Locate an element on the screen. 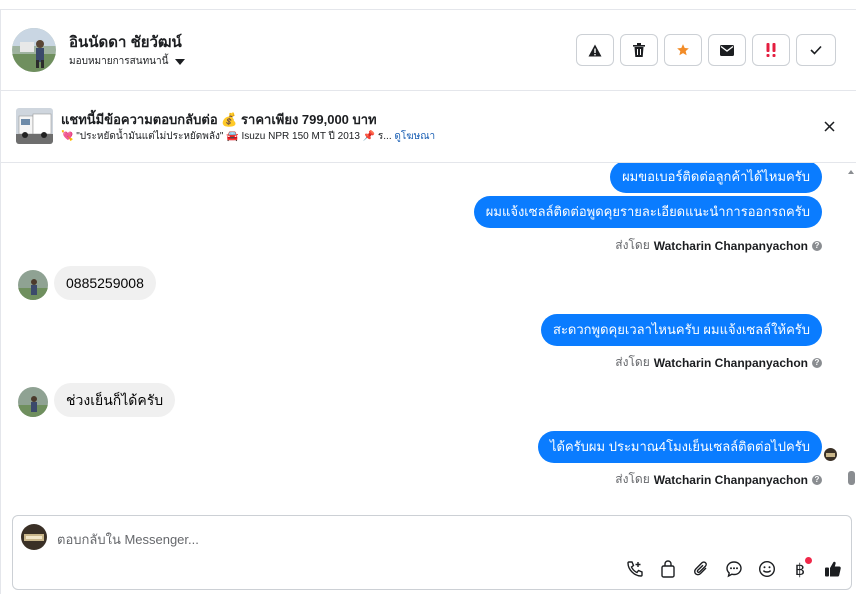 The width and height of the screenshot is (856, 594). ad-thumbnail is located at coordinates (34, 126).